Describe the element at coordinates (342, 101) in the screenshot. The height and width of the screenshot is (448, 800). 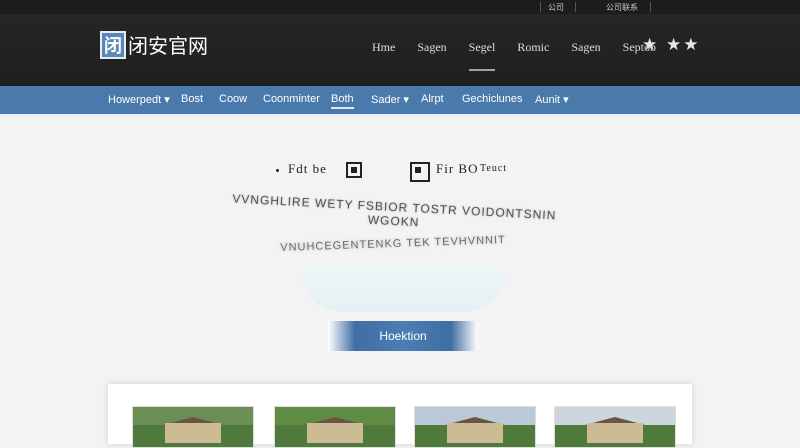
I see `main-nav-item-active: Both` at that location.